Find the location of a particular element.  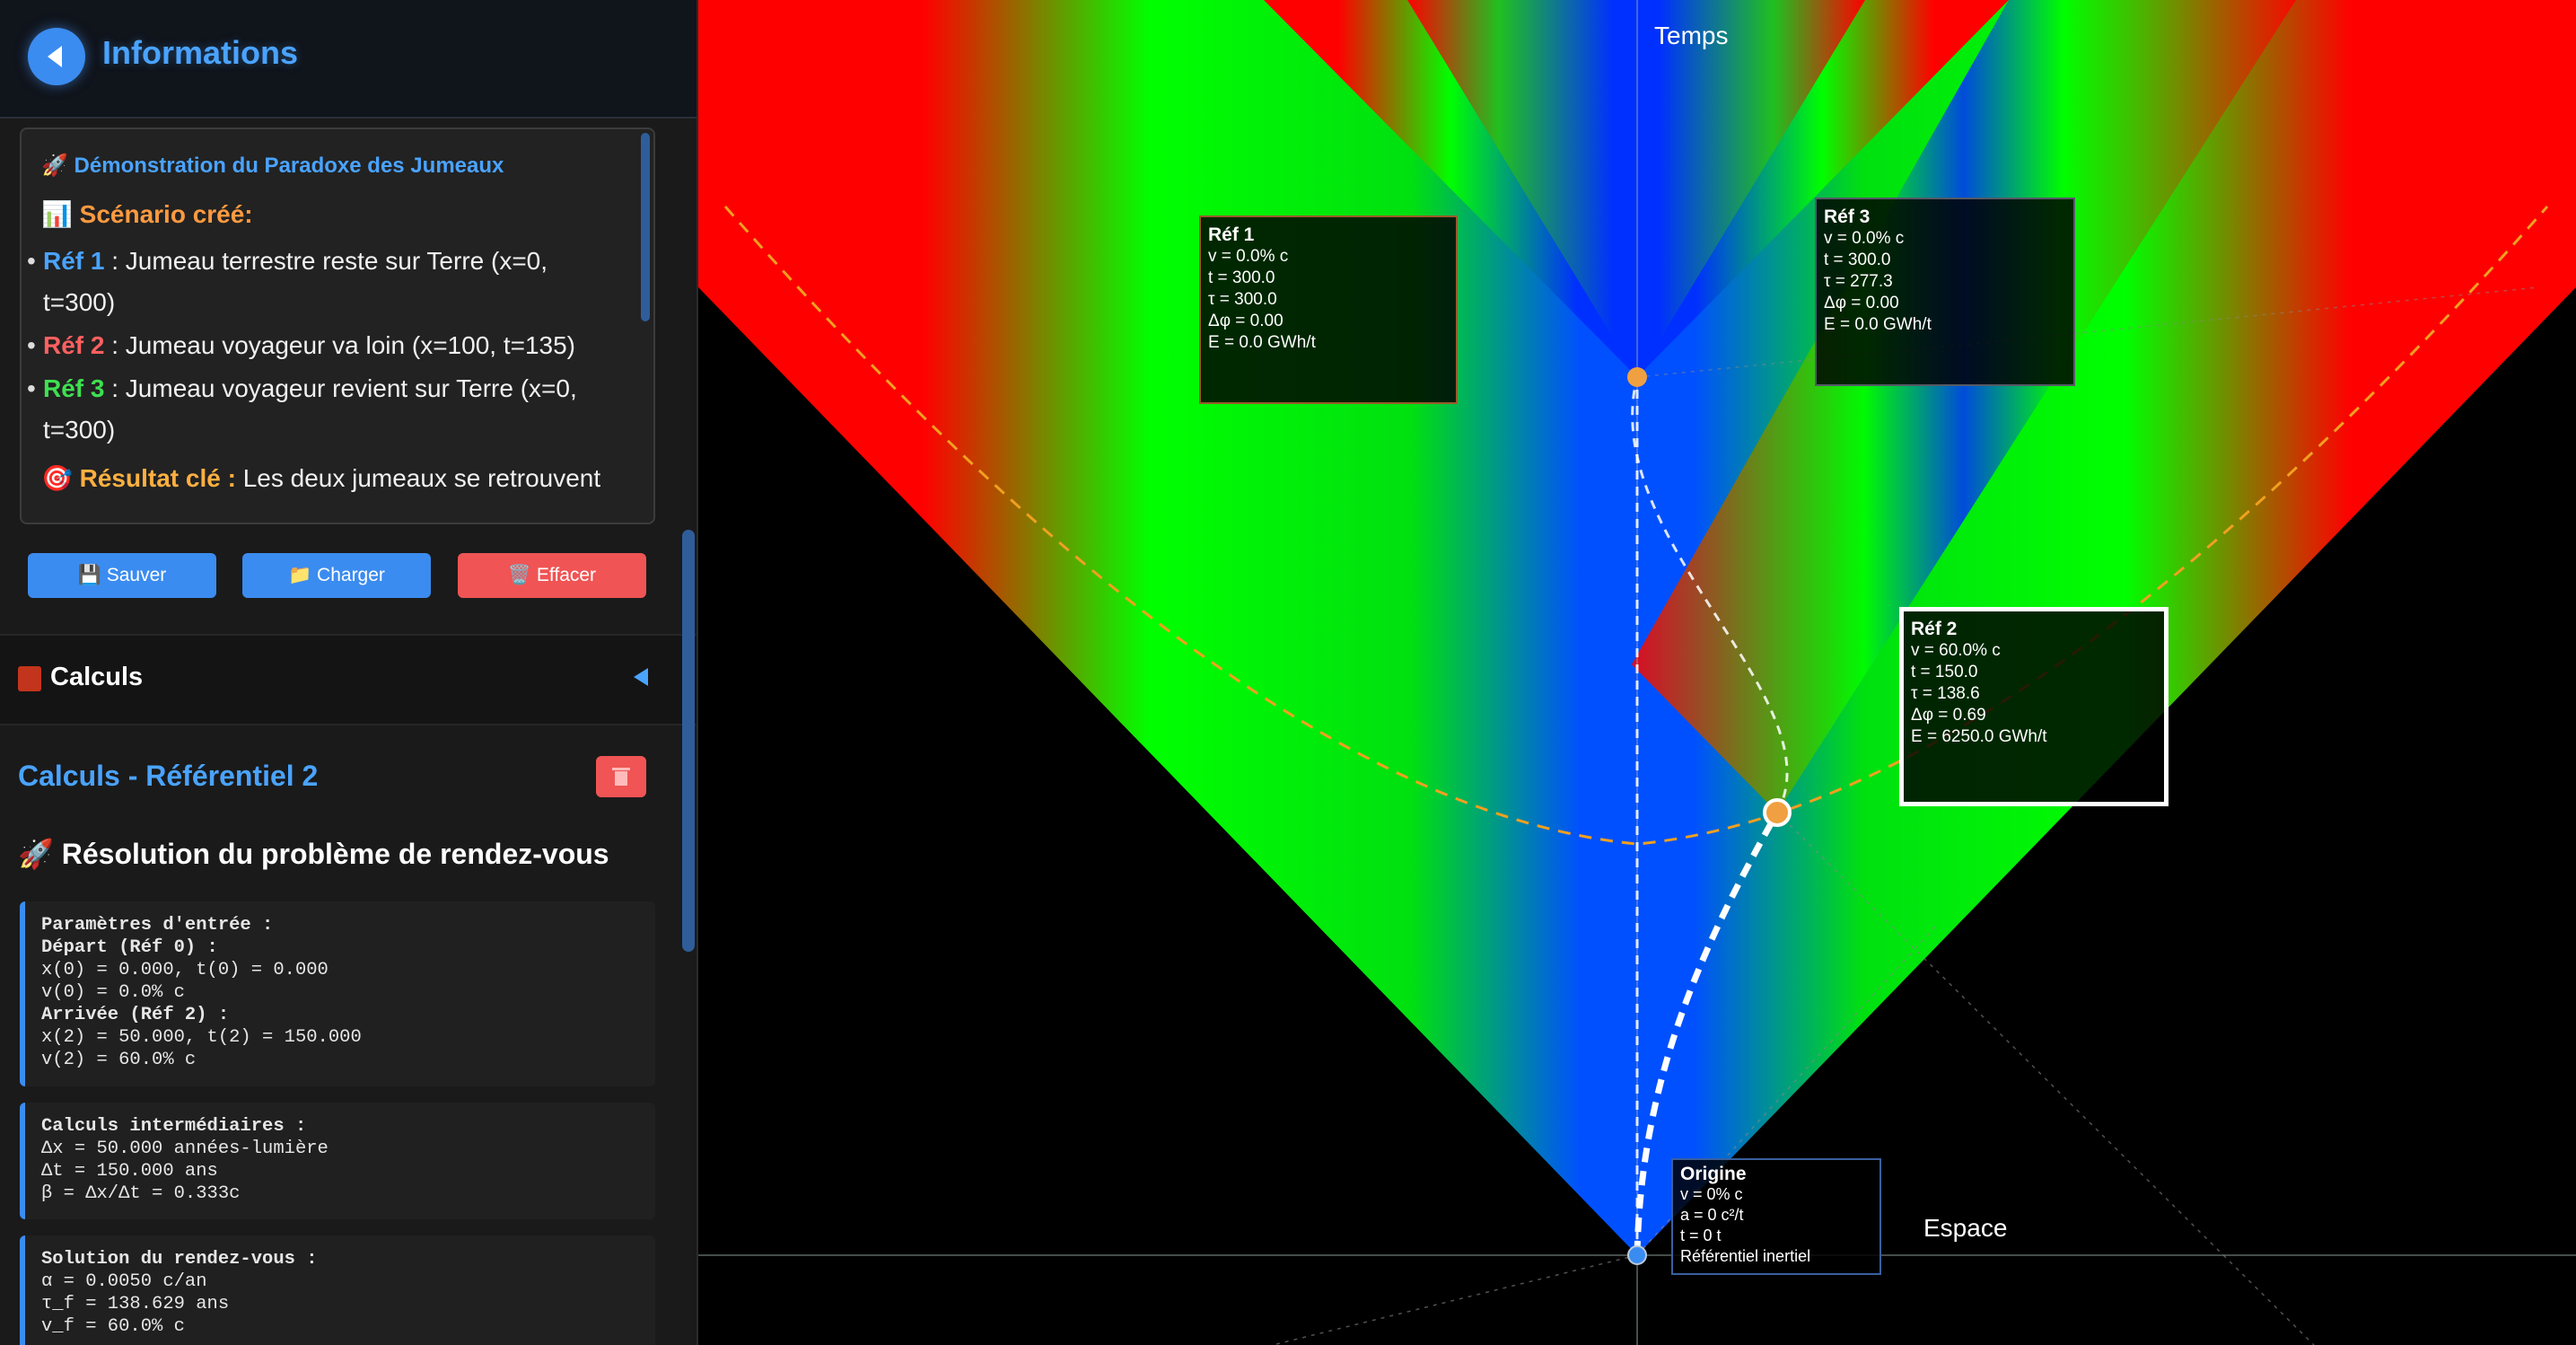

origin-title: Origine is located at coordinates (1713, 1174).